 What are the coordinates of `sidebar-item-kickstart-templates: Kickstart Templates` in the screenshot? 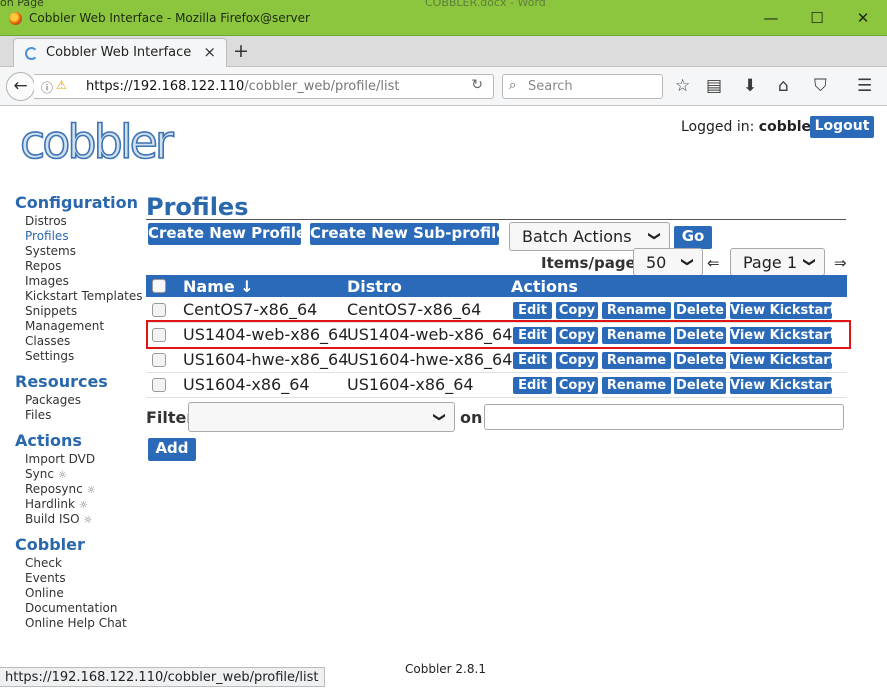 It's located at (84, 296).